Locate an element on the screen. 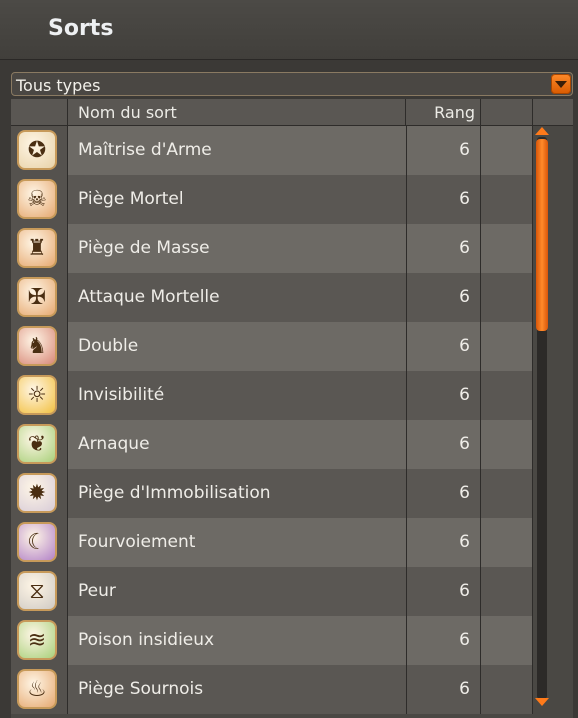 This screenshot has width=578, height=718. table-row: ☠ Piège Mortel 6 is located at coordinates (292, 199).